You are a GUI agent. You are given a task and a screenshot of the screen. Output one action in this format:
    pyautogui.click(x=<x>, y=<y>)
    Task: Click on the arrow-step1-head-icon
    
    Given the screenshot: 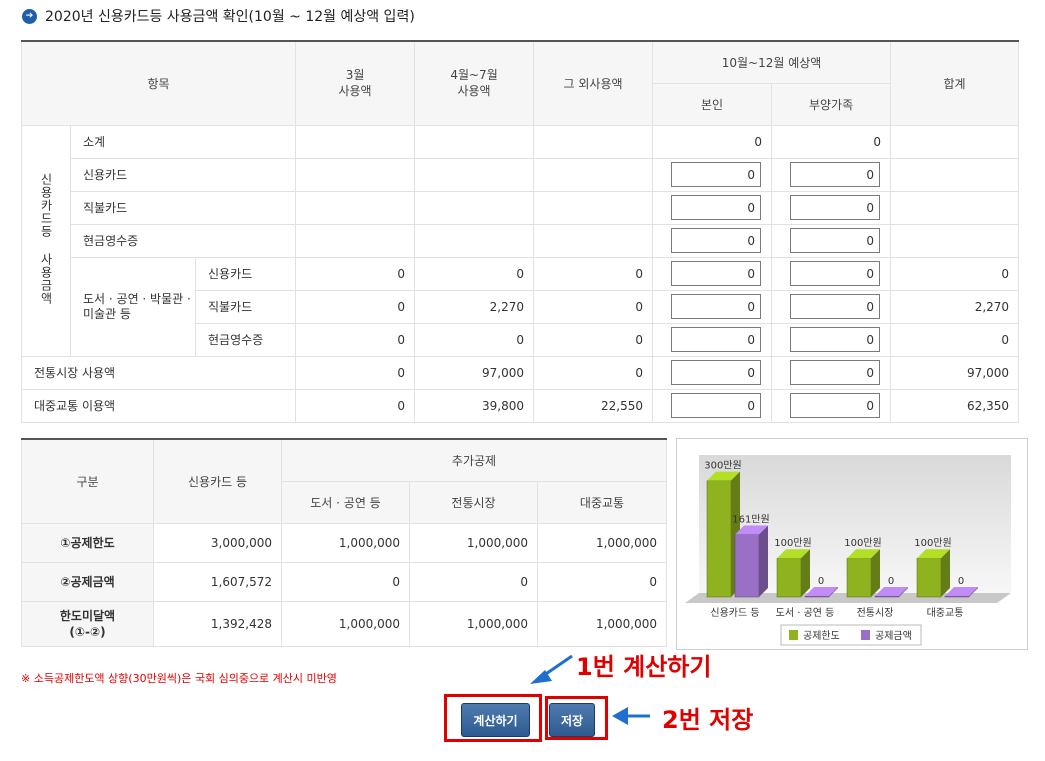 What is the action you would take?
    pyautogui.click(x=541, y=677)
    